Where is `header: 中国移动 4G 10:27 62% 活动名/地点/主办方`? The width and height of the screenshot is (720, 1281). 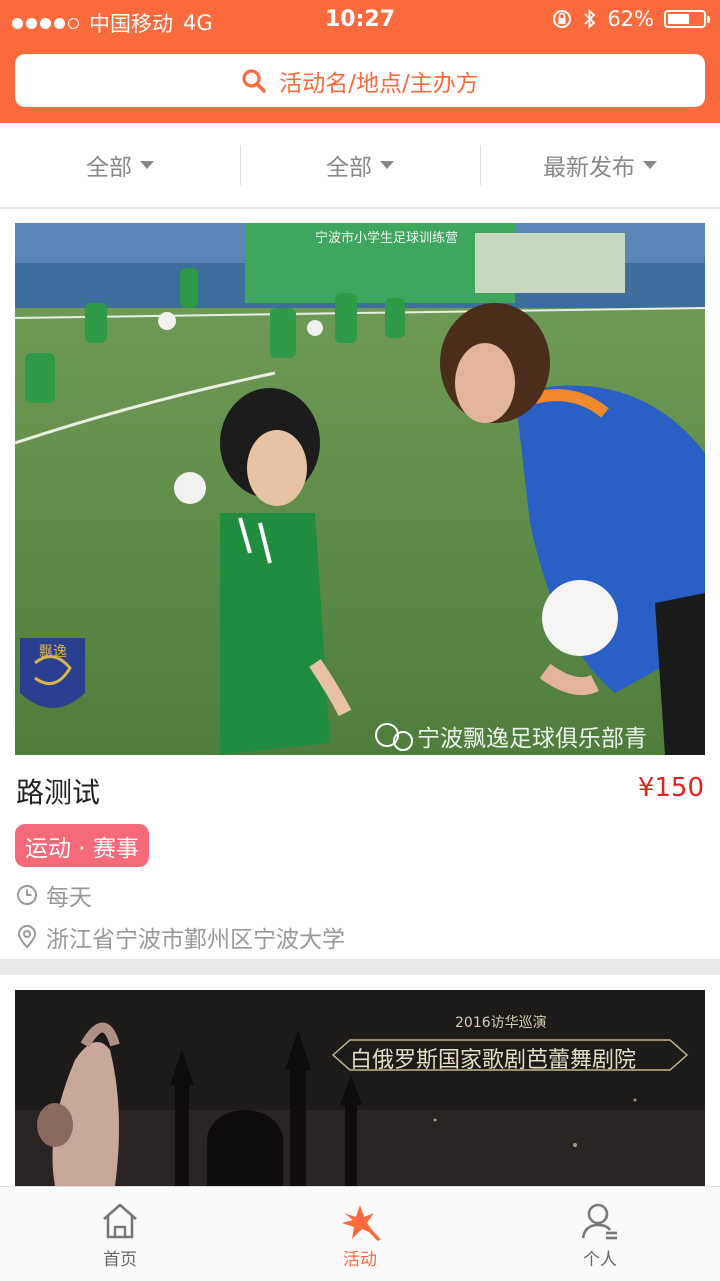
header: 中国移动 4G 10:27 62% 活动名/地点/主办方 is located at coordinates (360, 61).